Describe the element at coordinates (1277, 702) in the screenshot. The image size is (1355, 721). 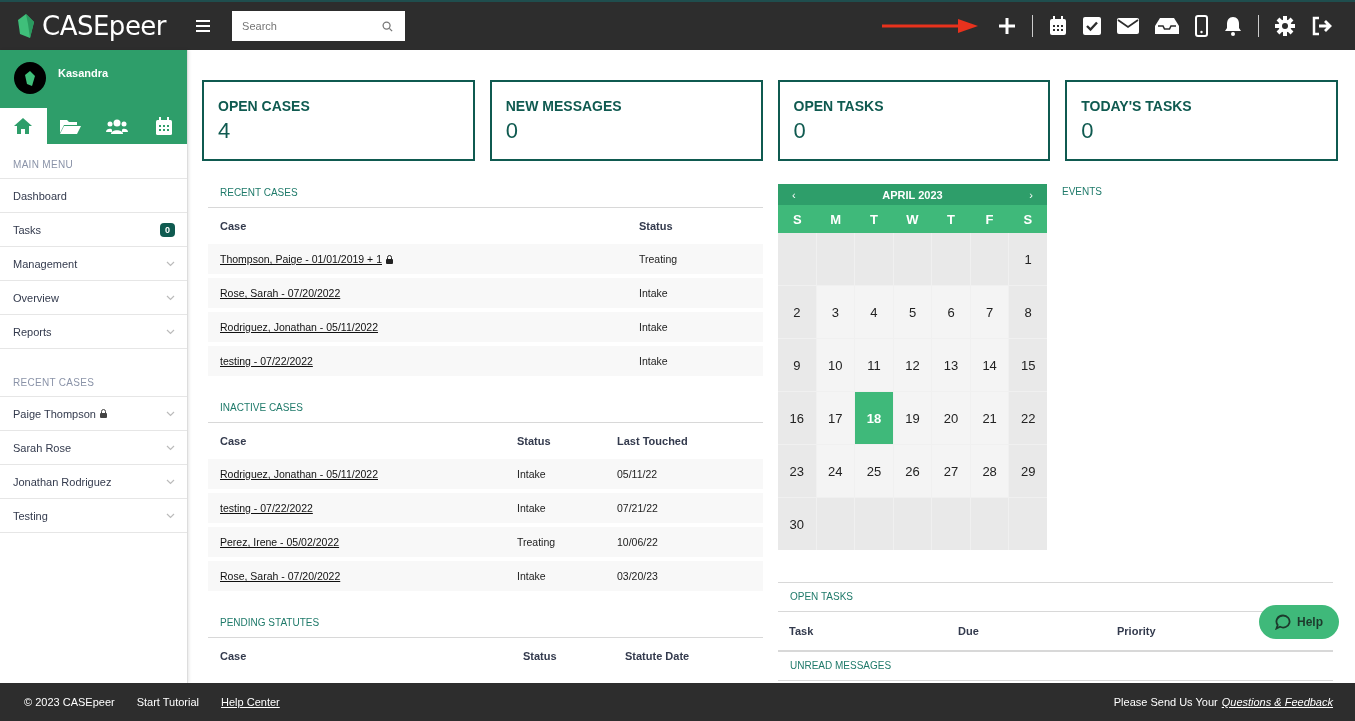
I see `feedback-link: Questions & Feedback` at that location.